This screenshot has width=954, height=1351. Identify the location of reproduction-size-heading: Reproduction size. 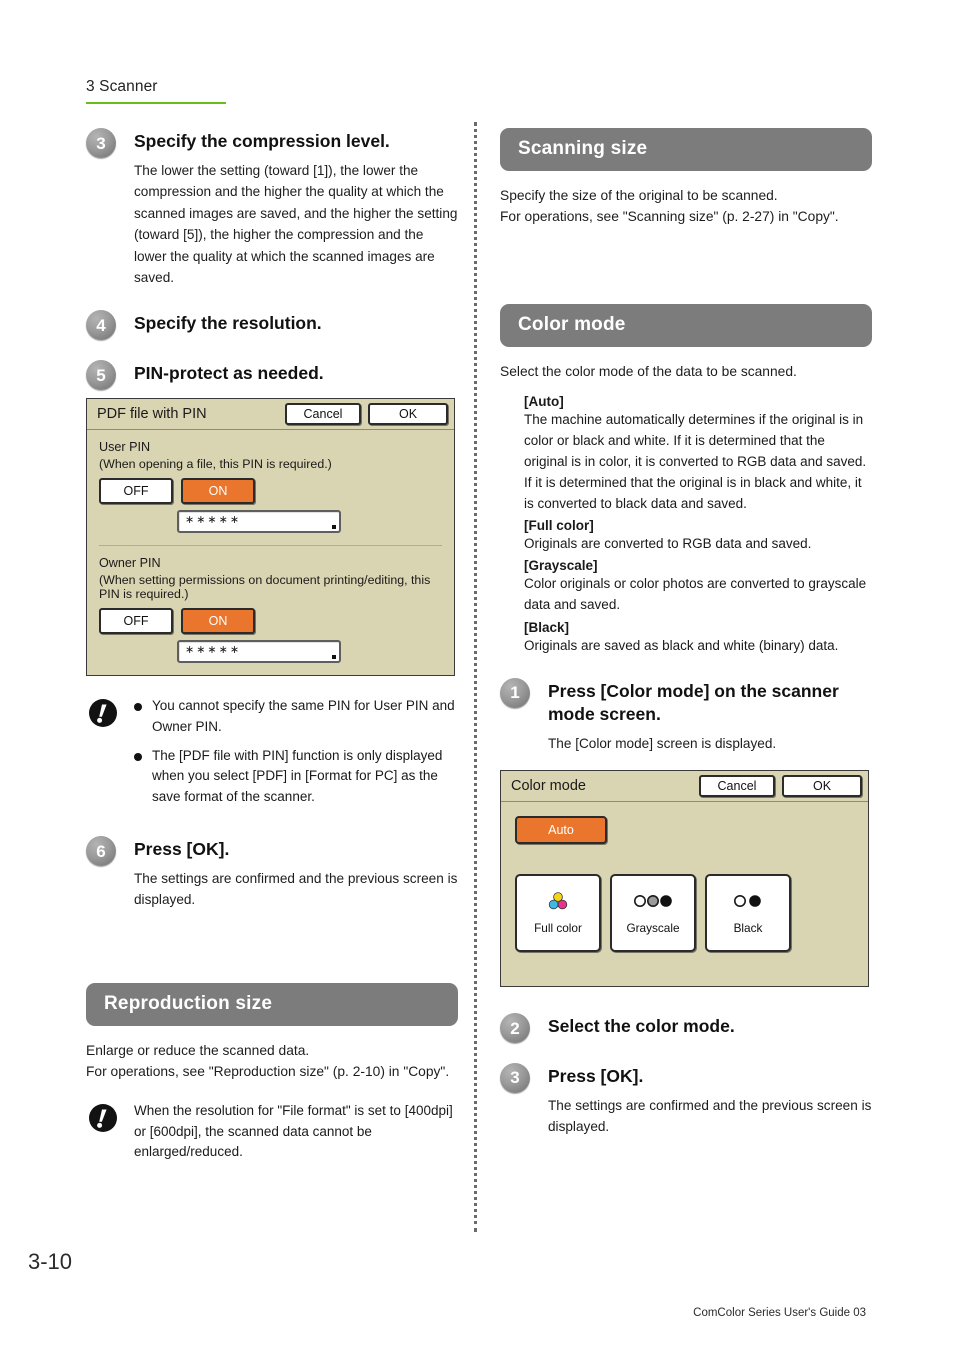
(272, 1004).